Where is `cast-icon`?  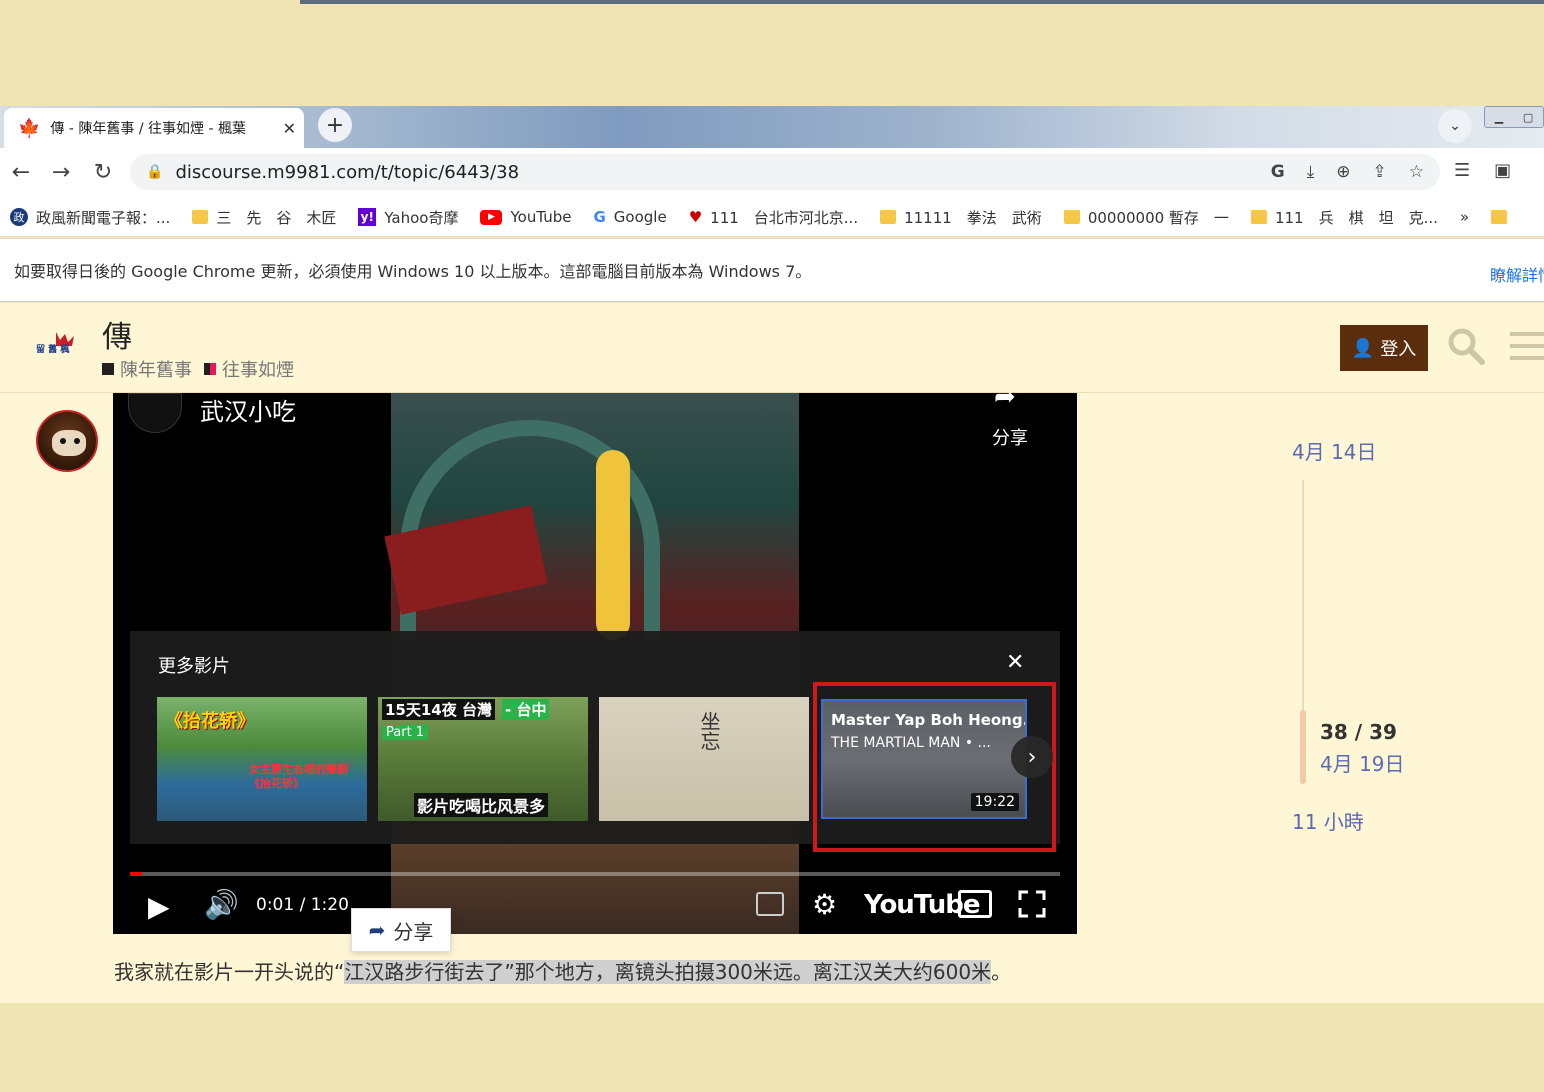
cast-icon is located at coordinates (975, 904).